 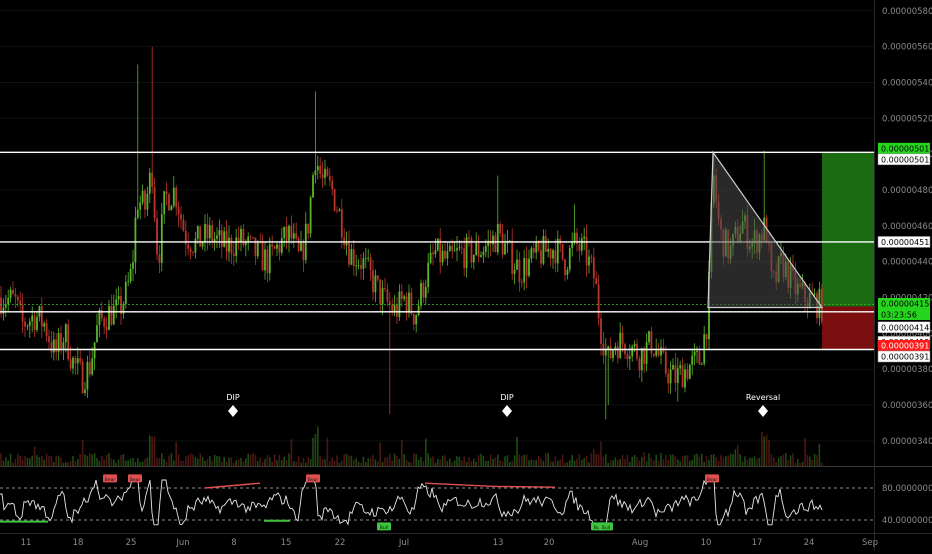 I want to click on date-tick-label: 10, so click(x=706, y=543).